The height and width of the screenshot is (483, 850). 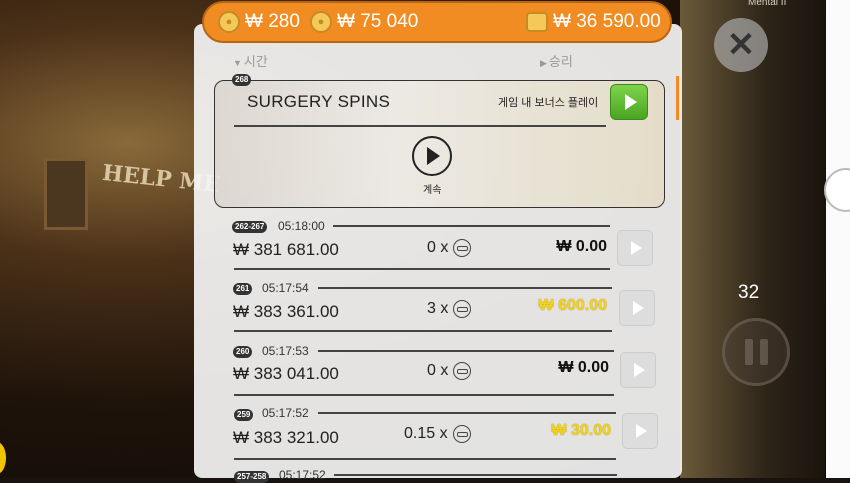 What do you see at coordinates (677, 98) in the screenshot?
I see `scrollbar` at bounding box center [677, 98].